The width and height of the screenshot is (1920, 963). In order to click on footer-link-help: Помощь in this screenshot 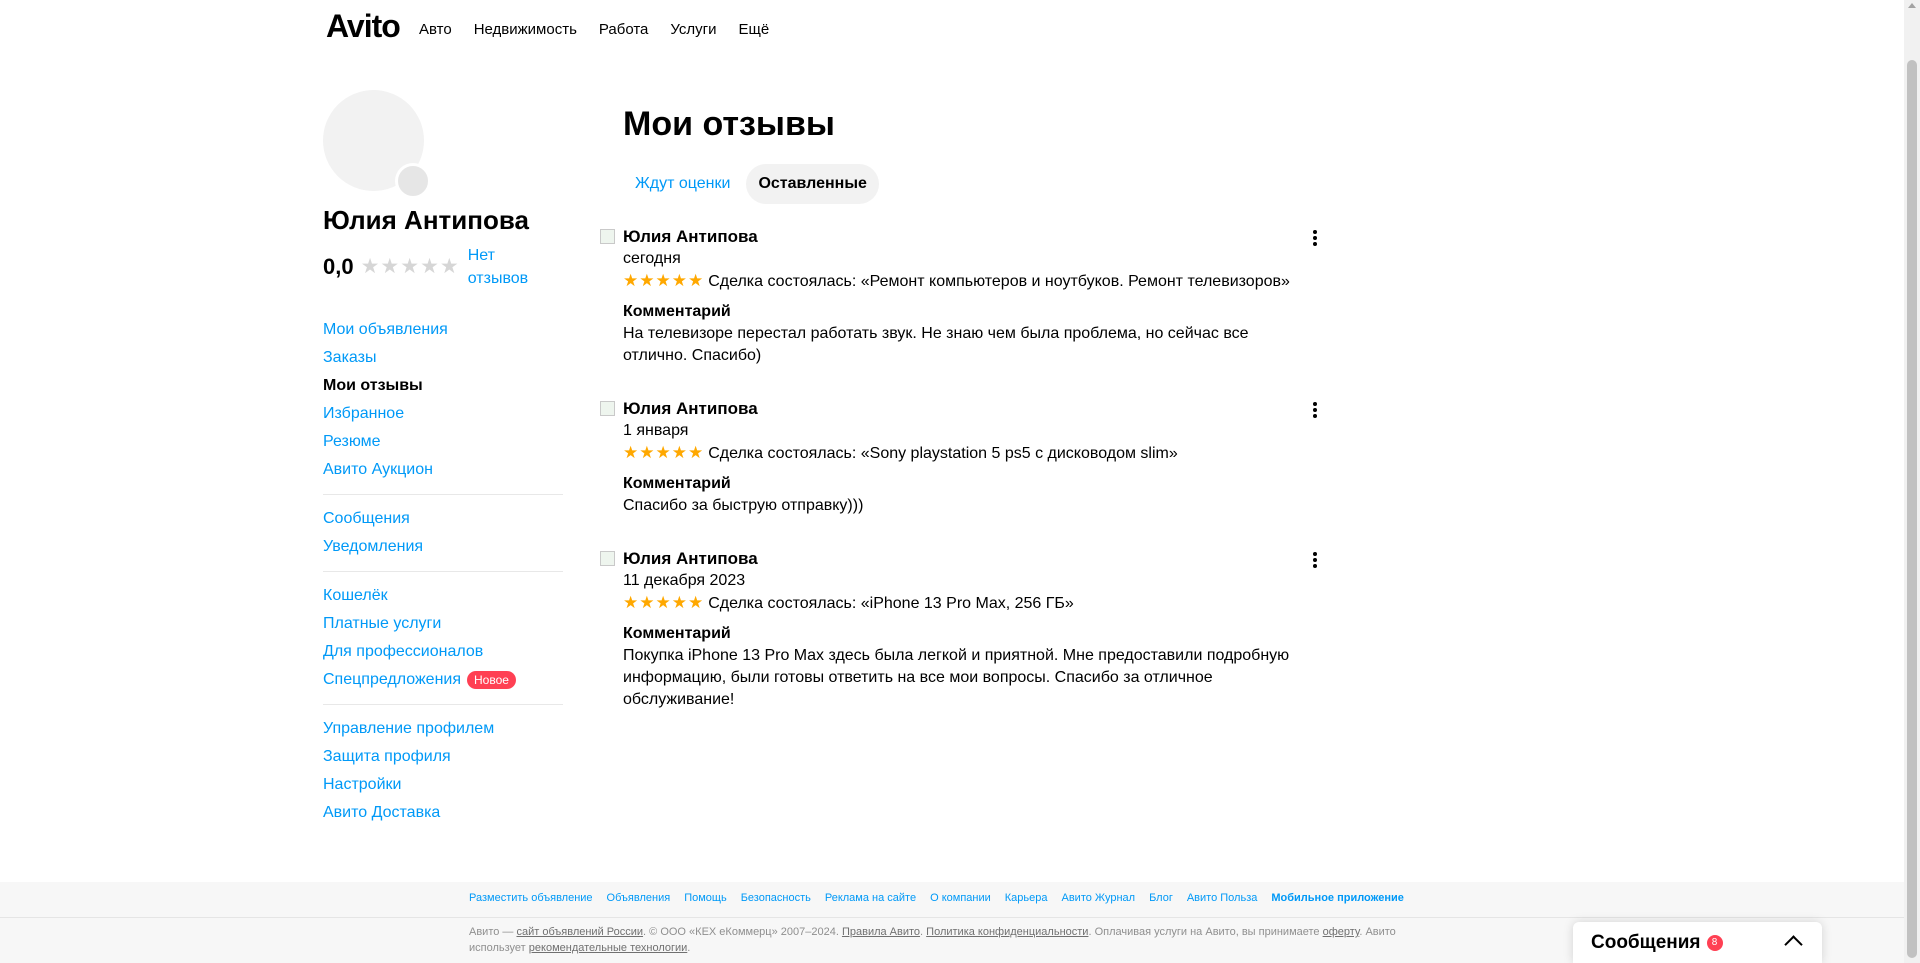, I will do `click(705, 898)`.